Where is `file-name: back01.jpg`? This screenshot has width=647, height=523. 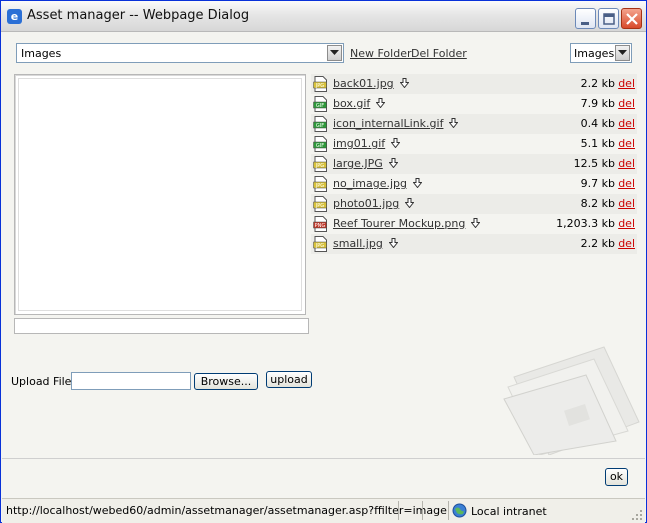 file-name: back01.jpg is located at coordinates (363, 83).